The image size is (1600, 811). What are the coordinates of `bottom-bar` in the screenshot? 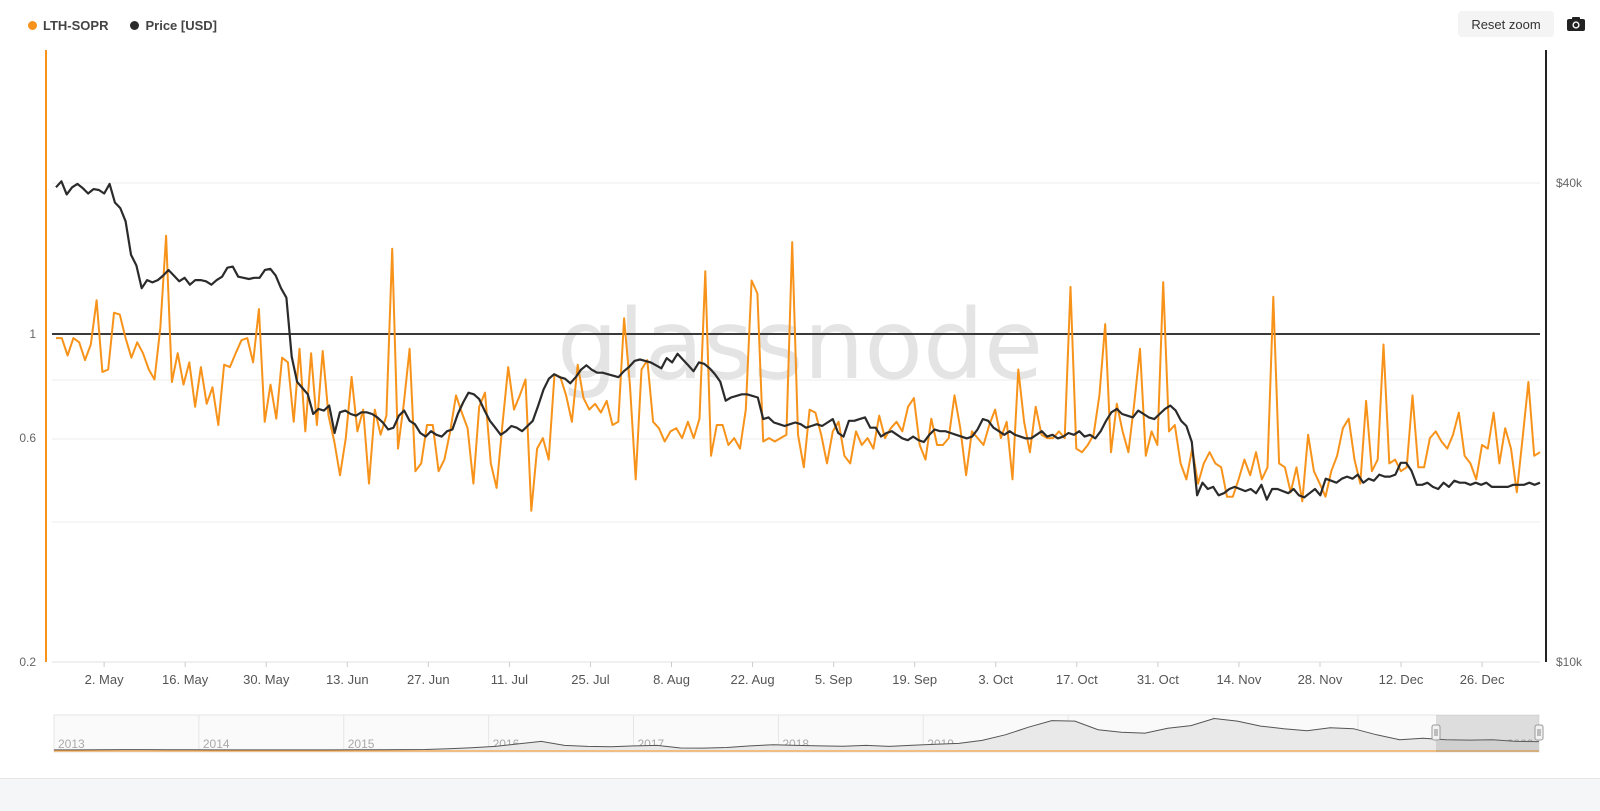 It's located at (800, 794).